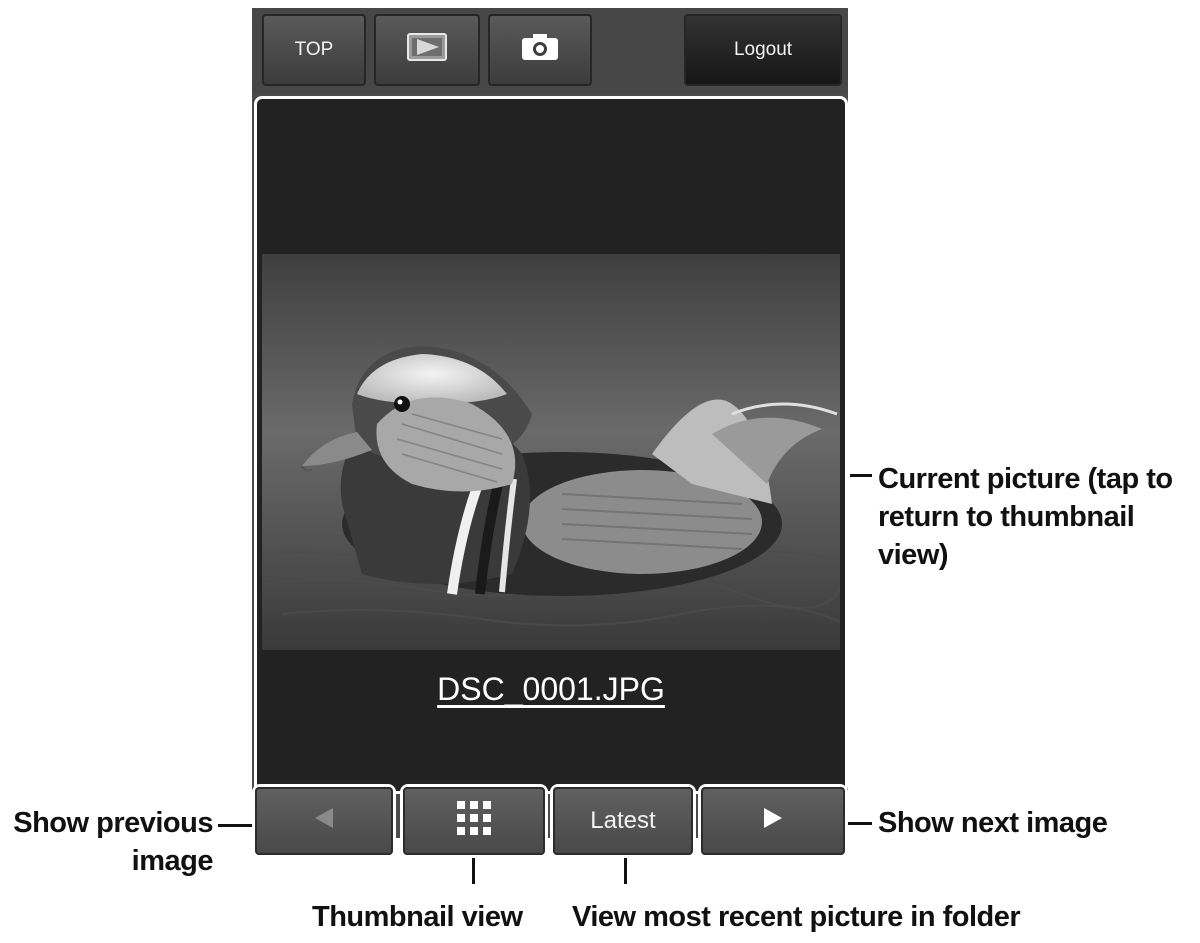  What do you see at coordinates (473, 871) in the screenshot?
I see `thumbnail-leader-line` at bounding box center [473, 871].